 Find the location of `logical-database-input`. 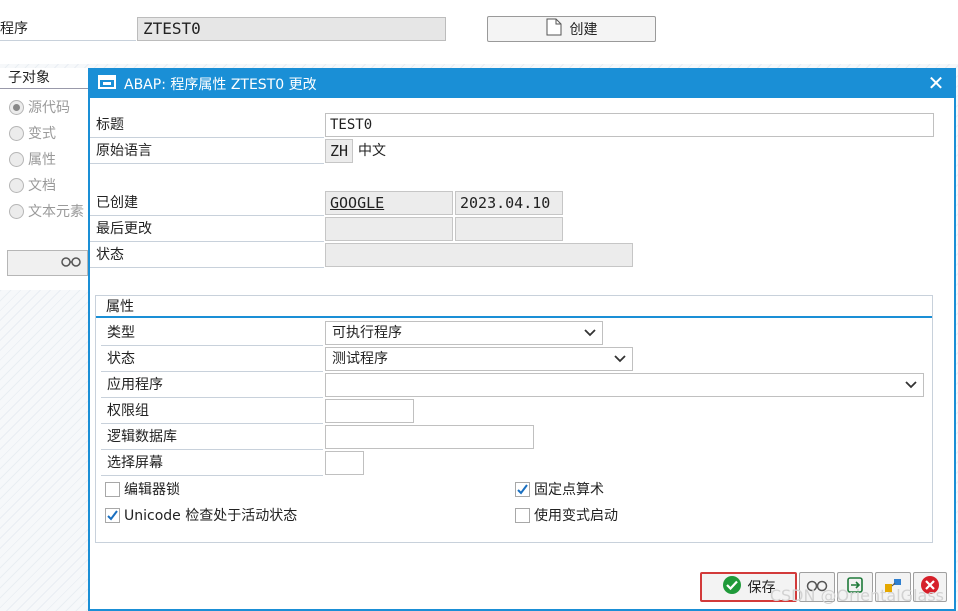

logical-database-input is located at coordinates (429, 437).